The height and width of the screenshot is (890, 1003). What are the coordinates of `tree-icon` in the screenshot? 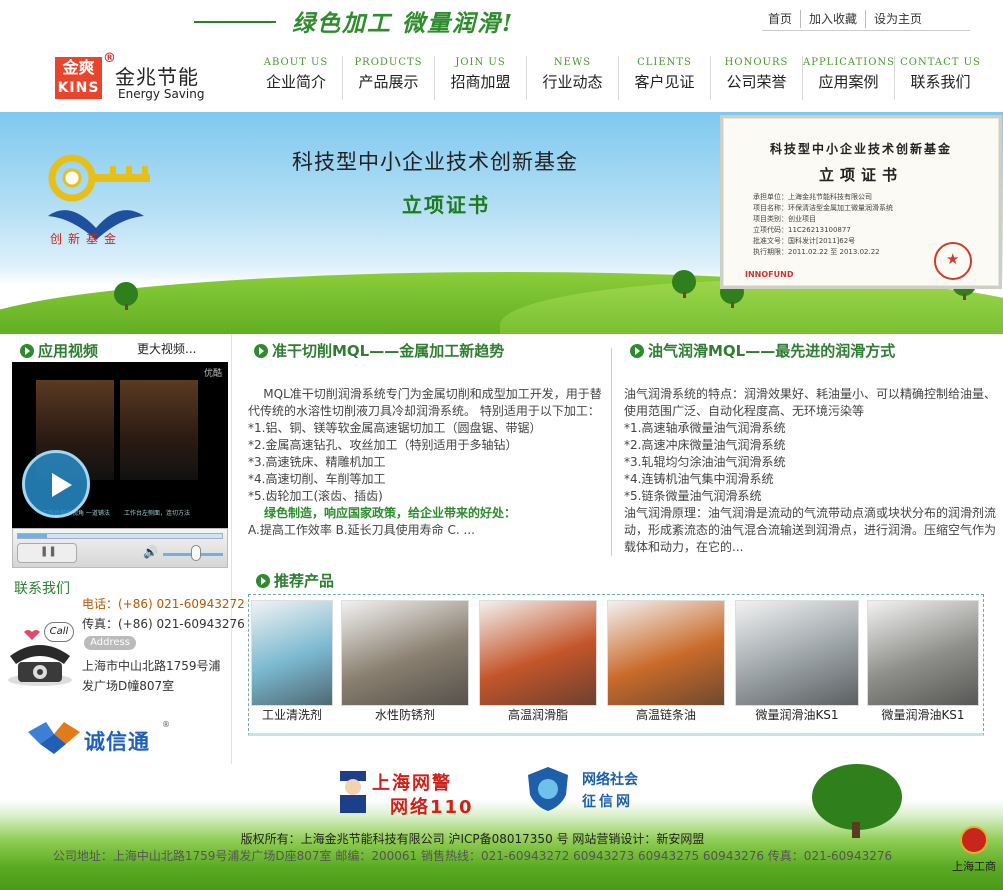 It's located at (126, 296).